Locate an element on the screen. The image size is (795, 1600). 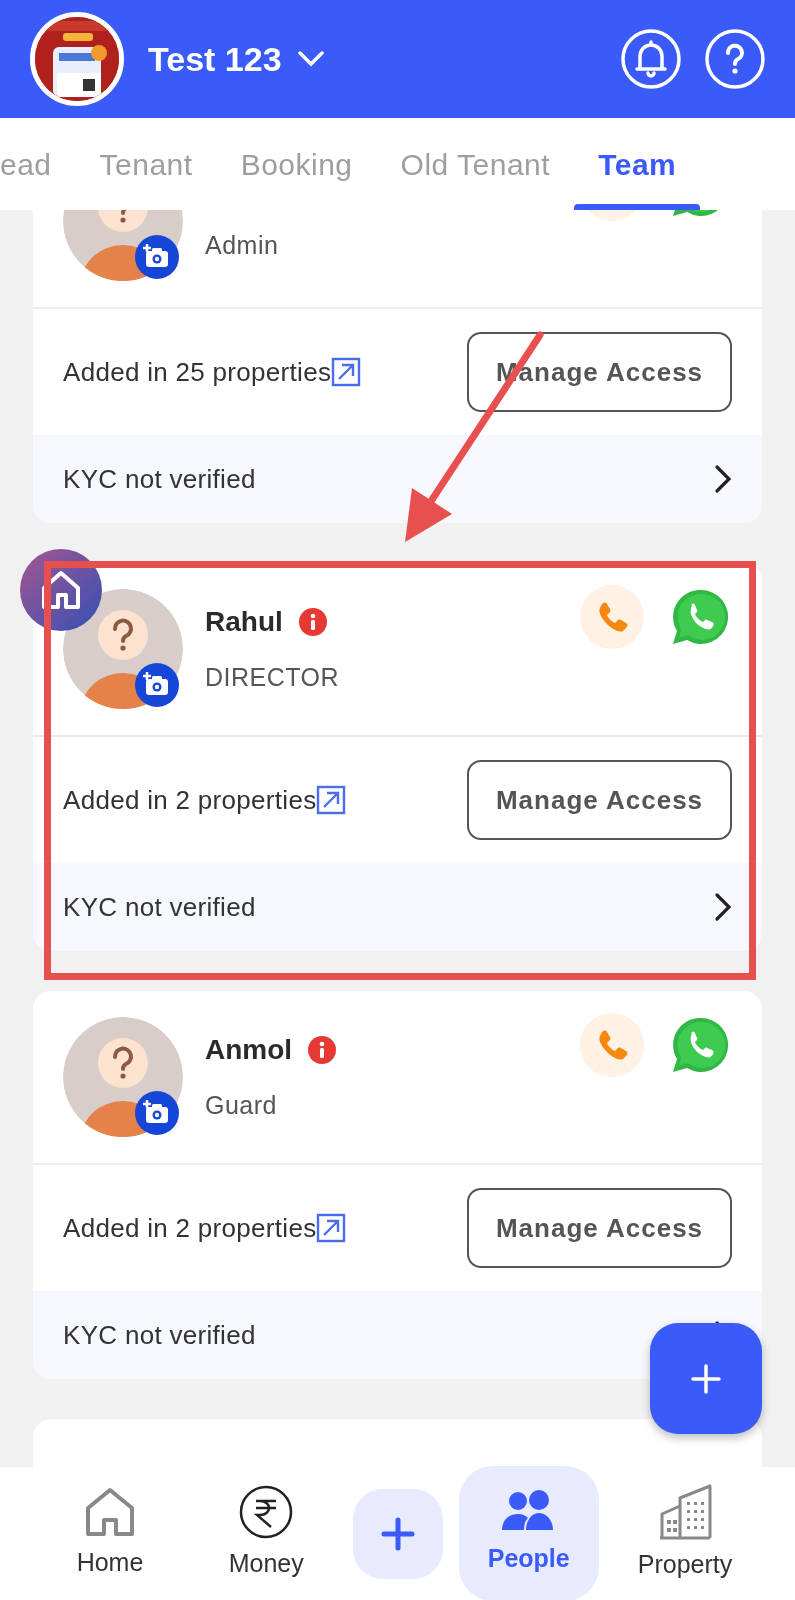
rupee-coin-icon is located at coordinates (266, 1511).